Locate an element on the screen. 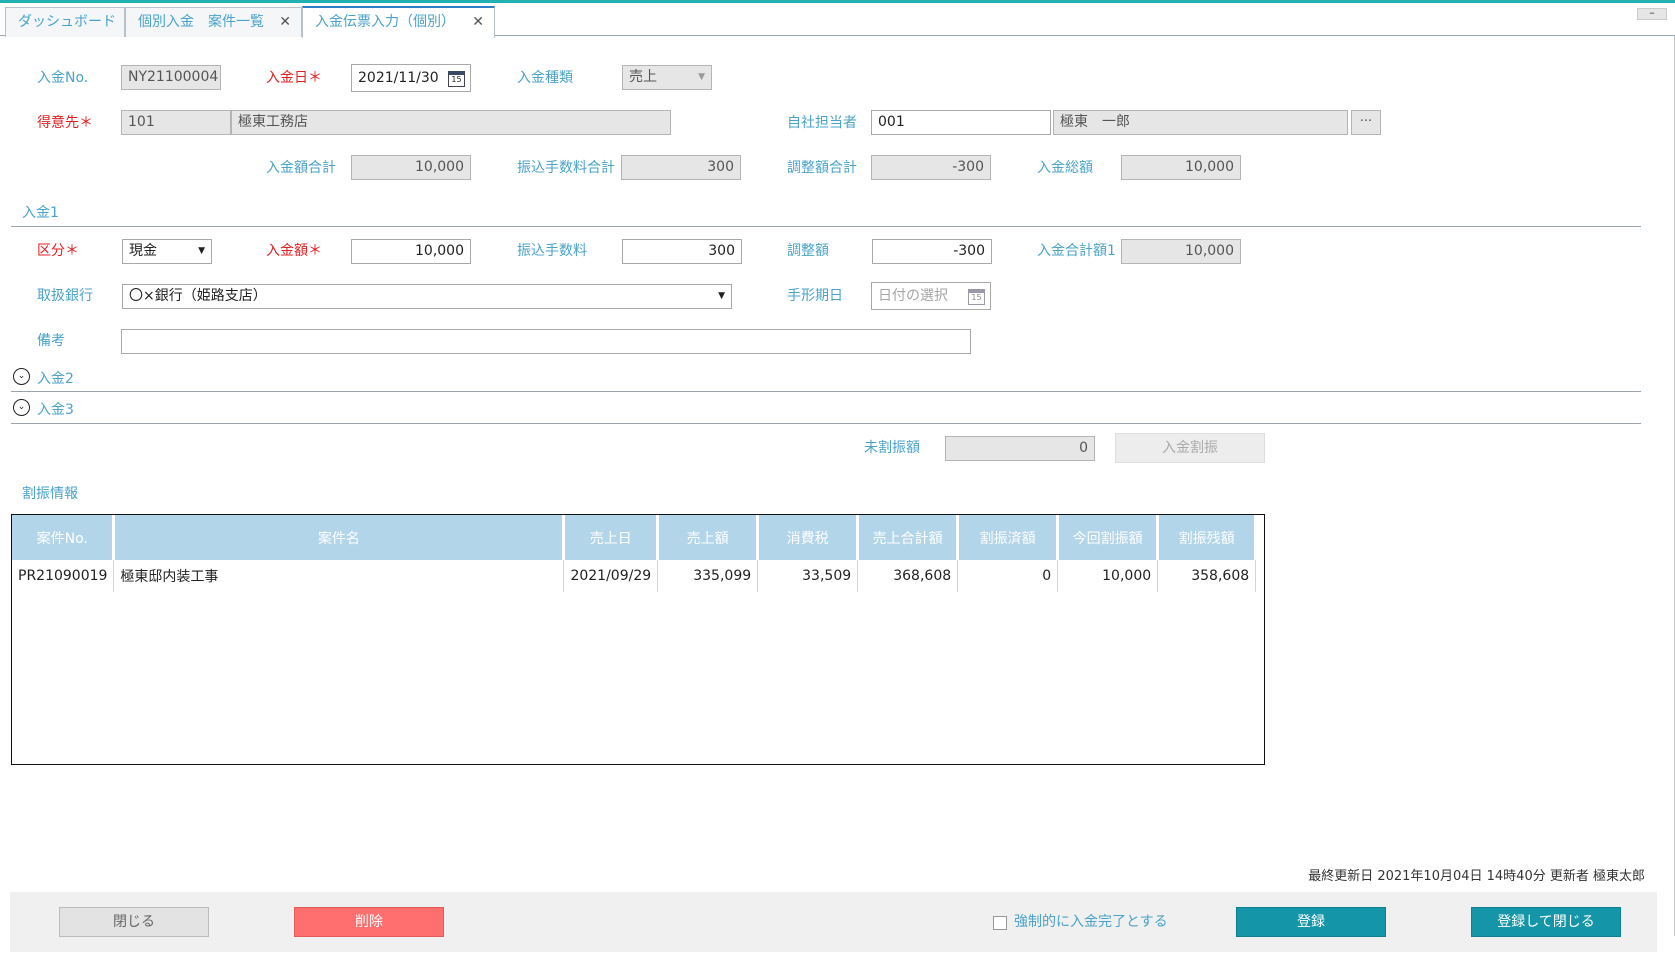 Image resolution: width=1675 pixels, height=968 pixels. current-allocation-cell: 10,000 is located at coordinates (1108, 576).